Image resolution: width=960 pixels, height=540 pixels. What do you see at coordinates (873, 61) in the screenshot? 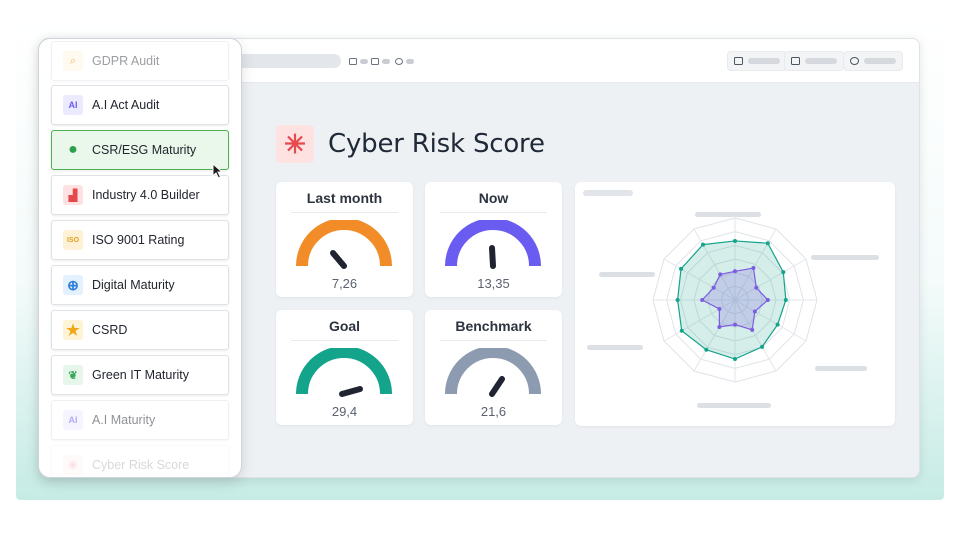
I see `add-user-button` at bounding box center [873, 61].